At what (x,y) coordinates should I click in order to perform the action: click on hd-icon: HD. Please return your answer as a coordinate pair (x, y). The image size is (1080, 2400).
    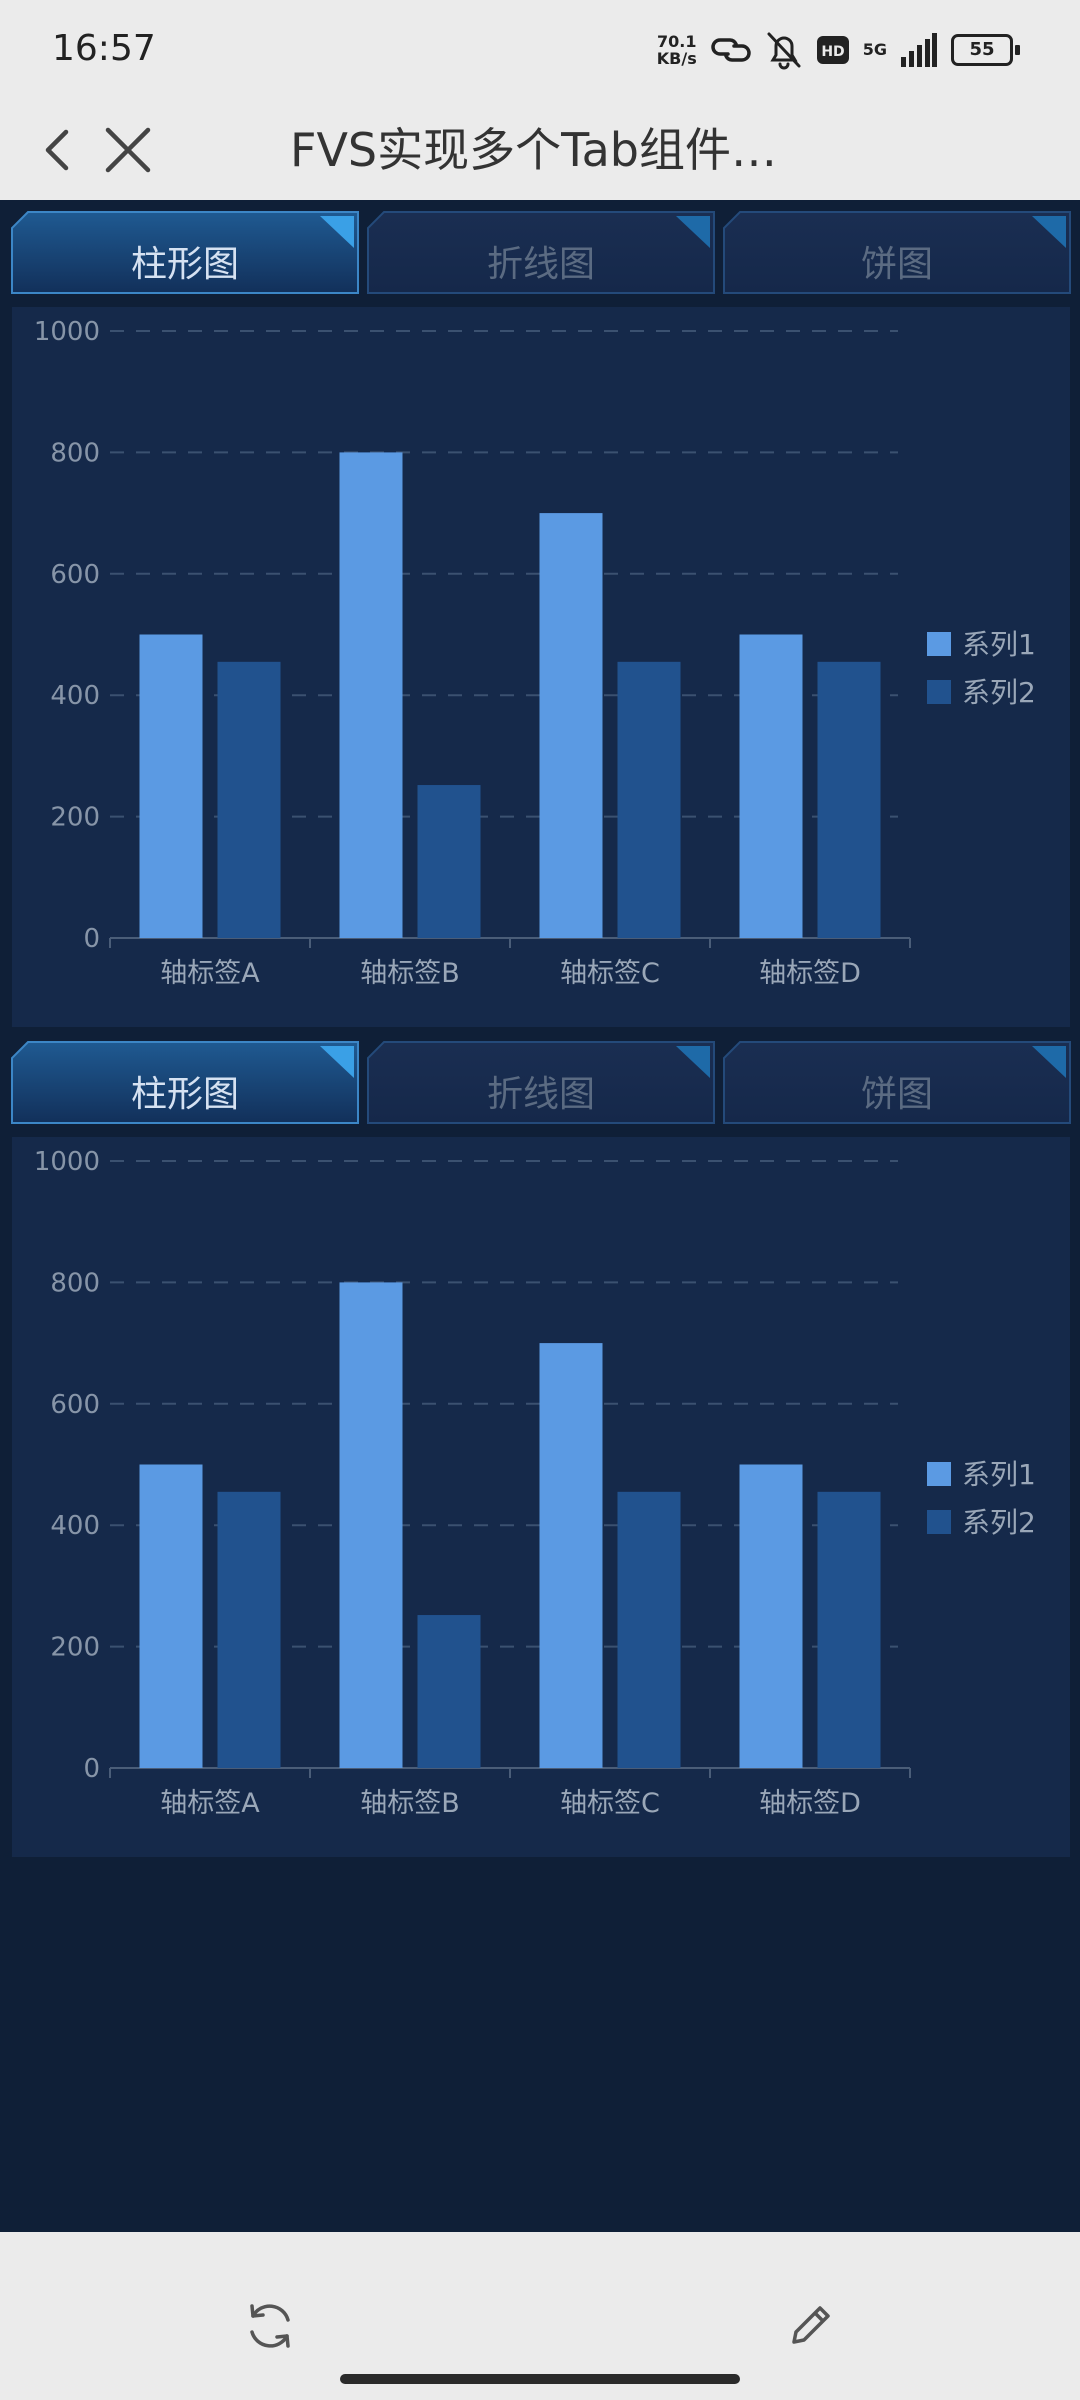
    Looking at the image, I should click on (832, 50).